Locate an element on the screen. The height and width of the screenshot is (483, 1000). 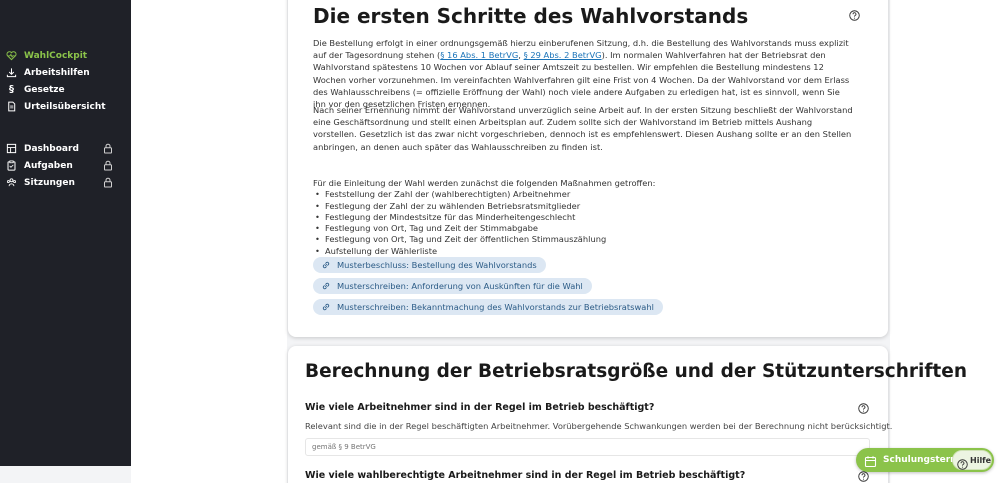
sidebar-item-label: Sitzungen is located at coordinates (49, 183).